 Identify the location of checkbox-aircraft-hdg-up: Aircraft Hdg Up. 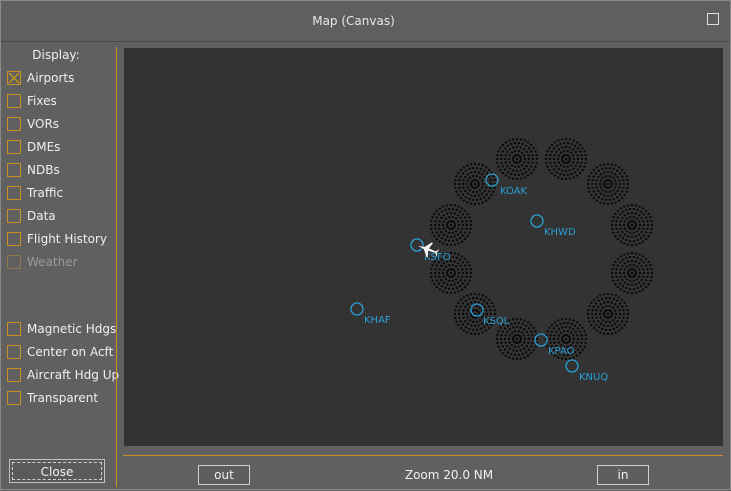
(64, 375).